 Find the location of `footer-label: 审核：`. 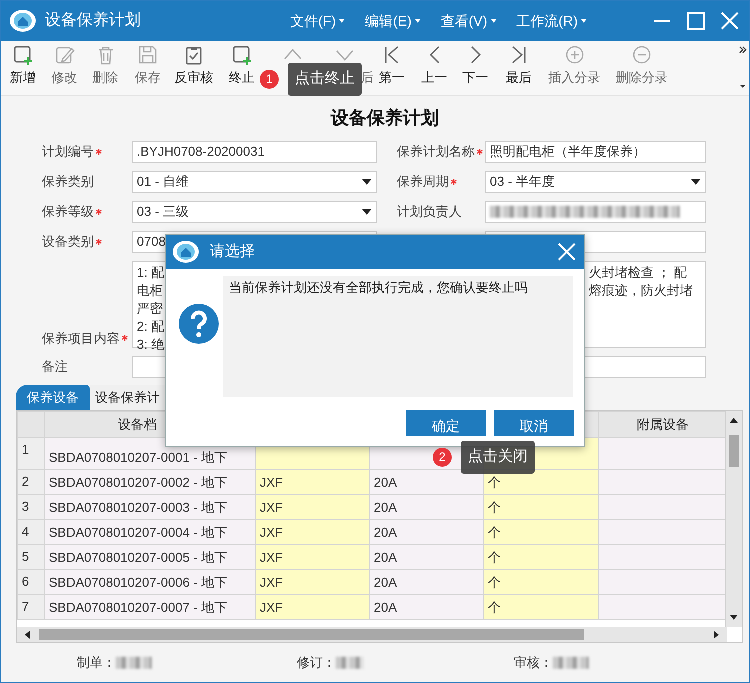

footer-label: 审核： is located at coordinates (533, 663).